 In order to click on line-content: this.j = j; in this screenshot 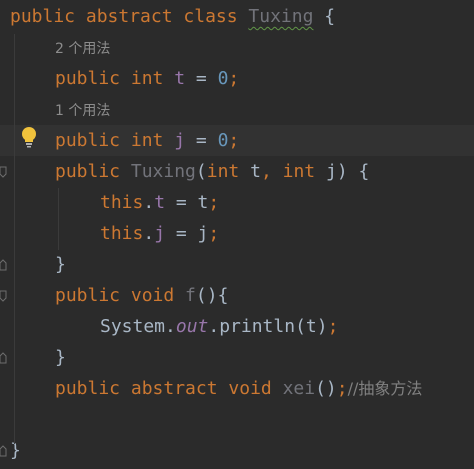, I will do `click(159, 233)`.